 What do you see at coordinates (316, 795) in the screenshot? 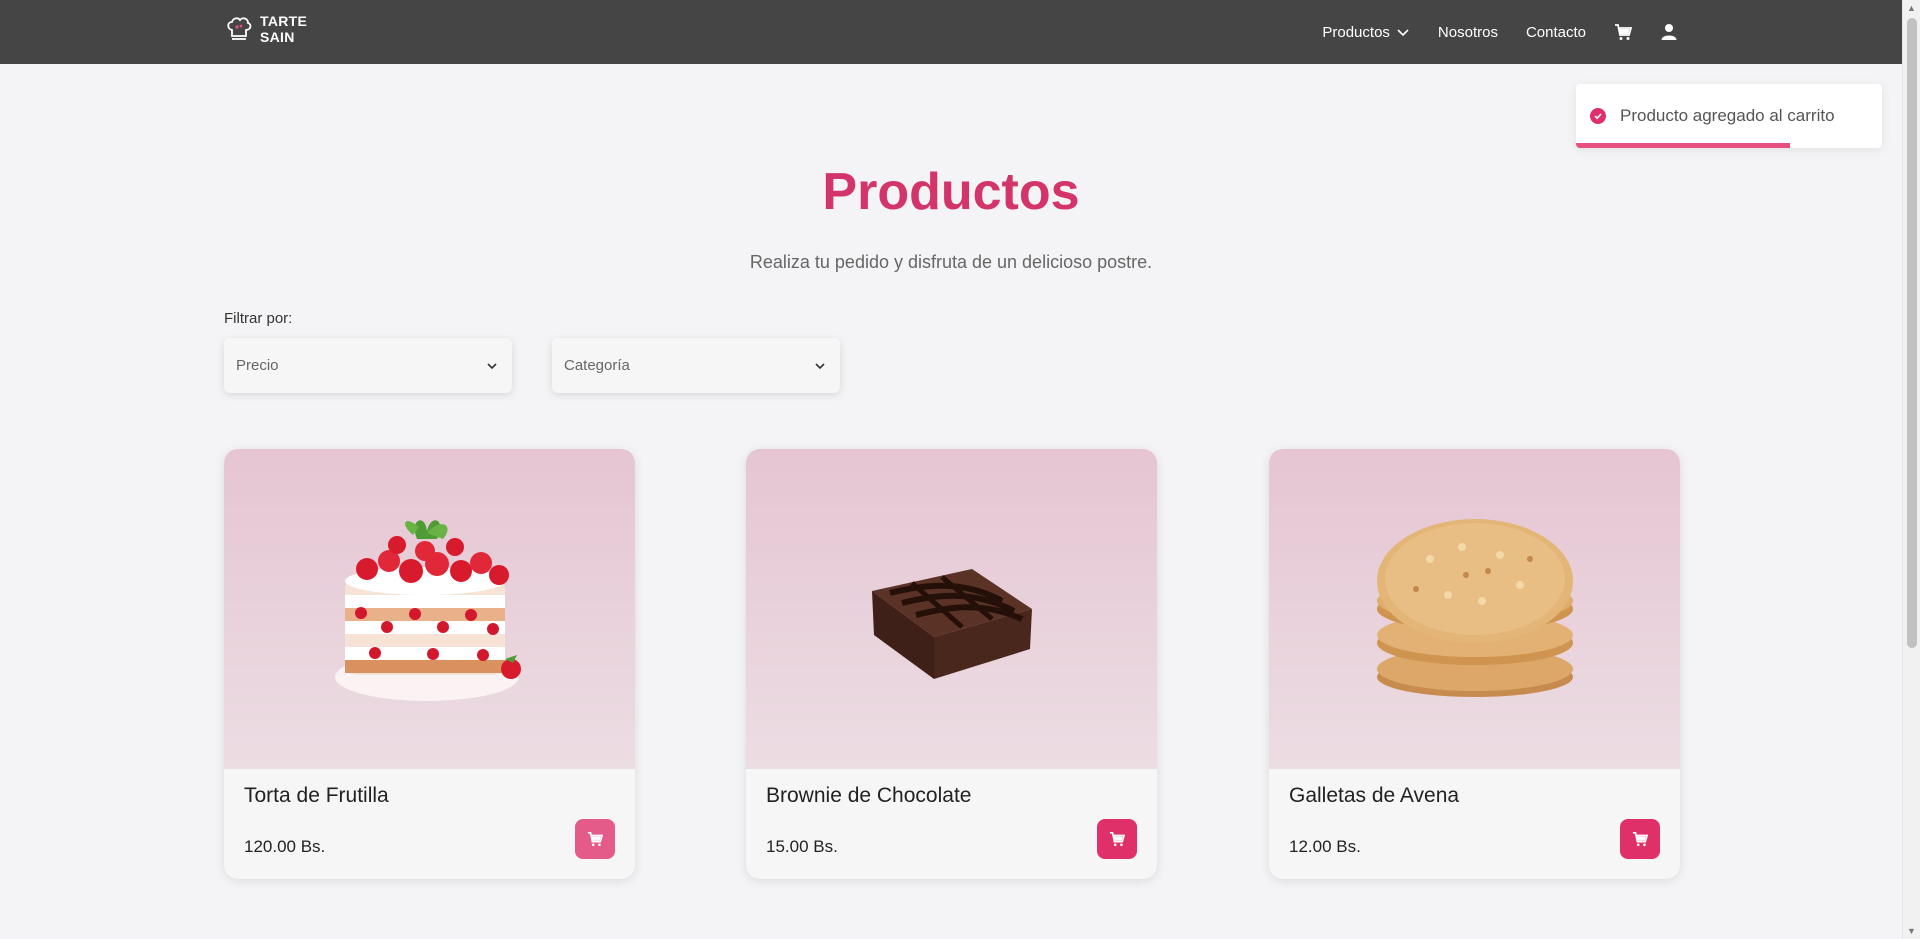
I see `product-name: Torta de Frutilla` at bounding box center [316, 795].